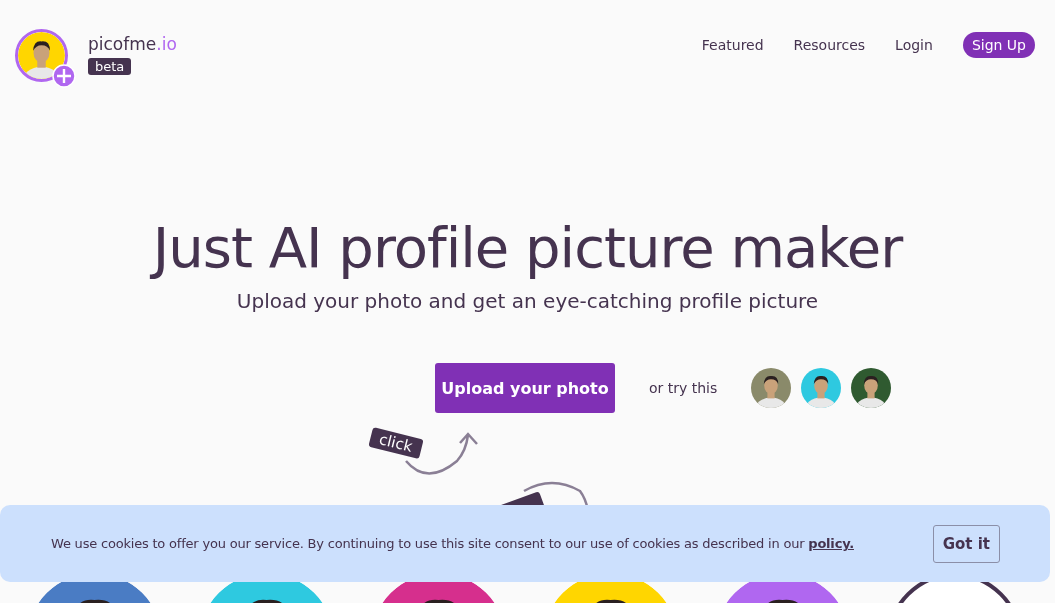 The height and width of the screenshot is (603, 1055). I want to click on sign-up-button: Sign Up, so click(998, 45).